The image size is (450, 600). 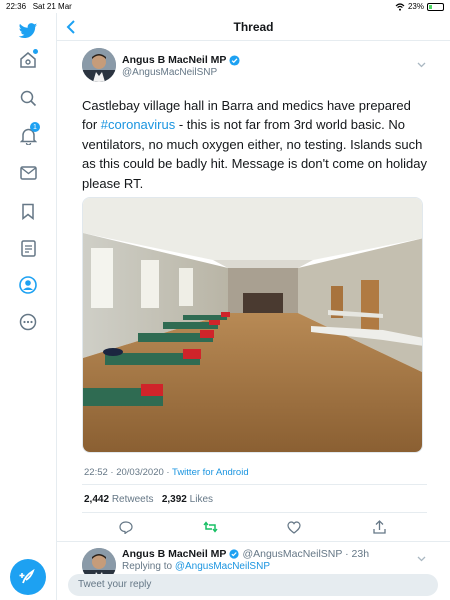 I want to click on likes-stat: 2,392 Likes, so click(x=187, y=499).